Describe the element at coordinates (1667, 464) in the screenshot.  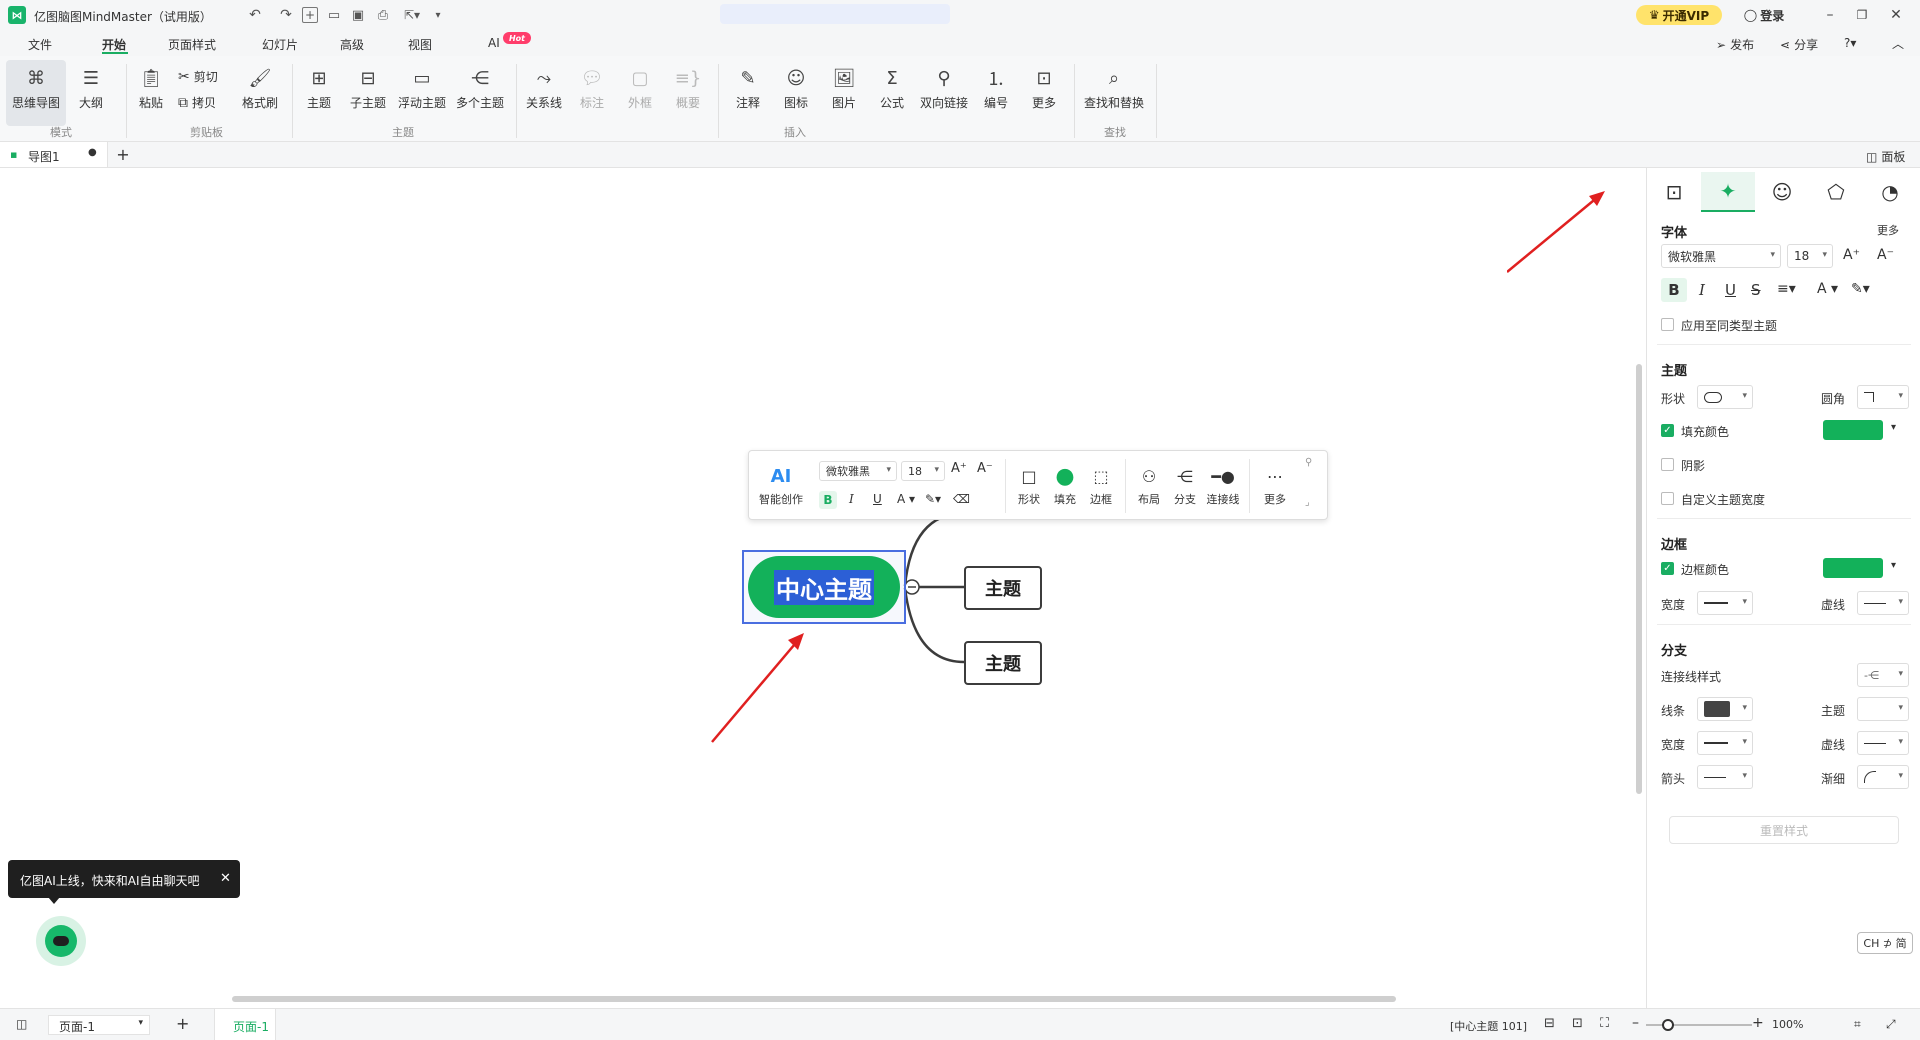
I see `shadow-checkbox` at that location.